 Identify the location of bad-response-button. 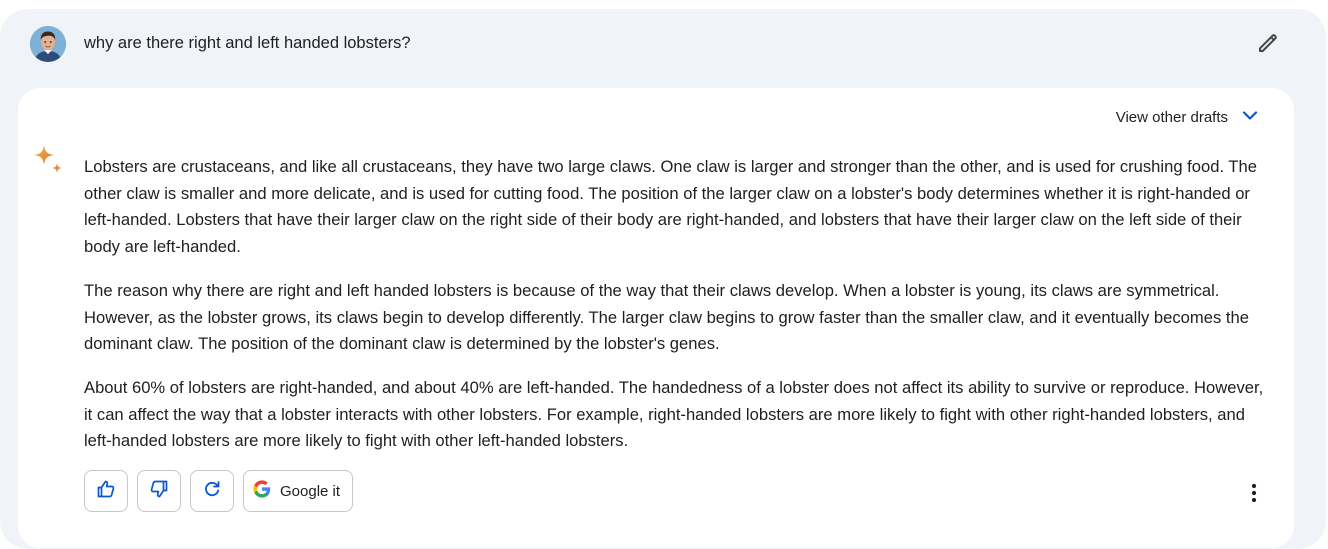
(159, 491).